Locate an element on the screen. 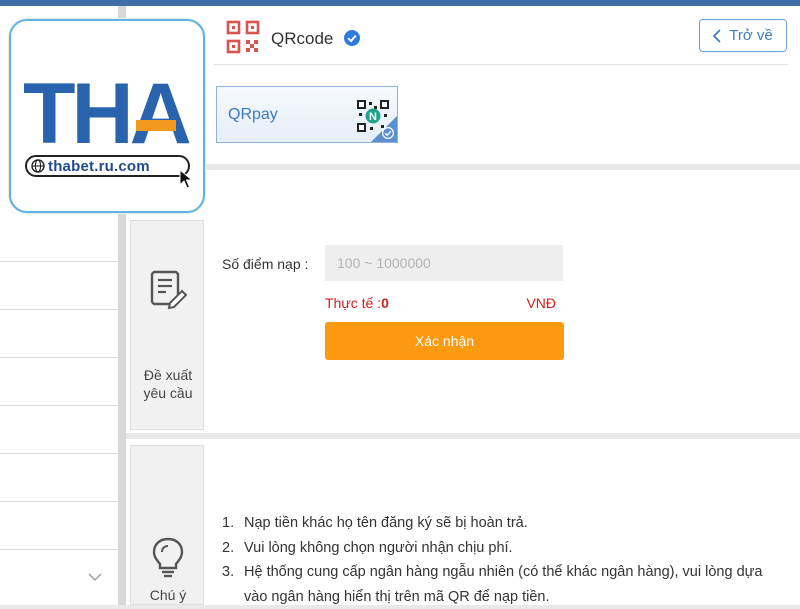 This screenshot has width=800, height=609. cursor-icon is located at coordinates (186, 179).